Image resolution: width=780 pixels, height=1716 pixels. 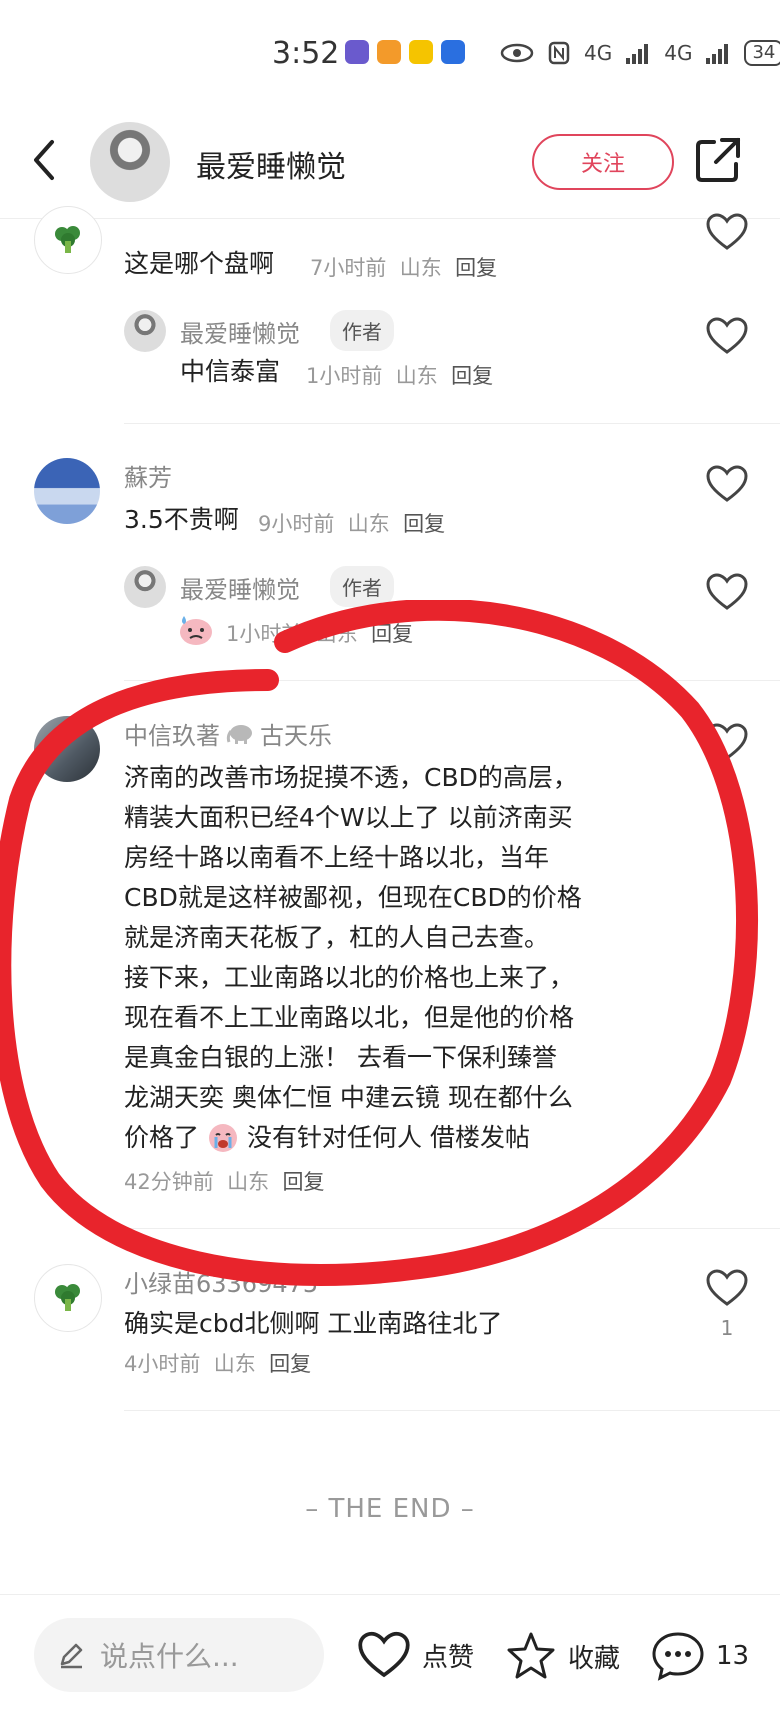 What do you see at coordinates (559, 53) in the screenshot?
I see `nfc-icon` at bounding box center [559, 53].